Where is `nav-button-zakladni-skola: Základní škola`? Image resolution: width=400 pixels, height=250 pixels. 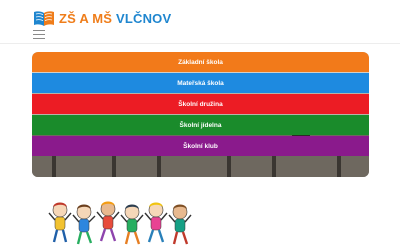
nav-button-zakladni-skola: Základní škola is located at coordinates (200, 62).